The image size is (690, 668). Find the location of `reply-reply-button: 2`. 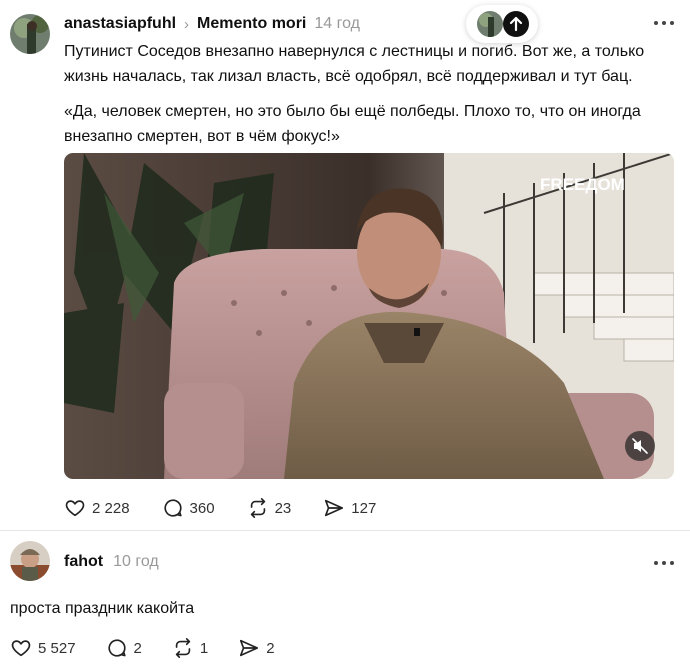

reply-reply-button: 2 is located at coordinates (124, 648).